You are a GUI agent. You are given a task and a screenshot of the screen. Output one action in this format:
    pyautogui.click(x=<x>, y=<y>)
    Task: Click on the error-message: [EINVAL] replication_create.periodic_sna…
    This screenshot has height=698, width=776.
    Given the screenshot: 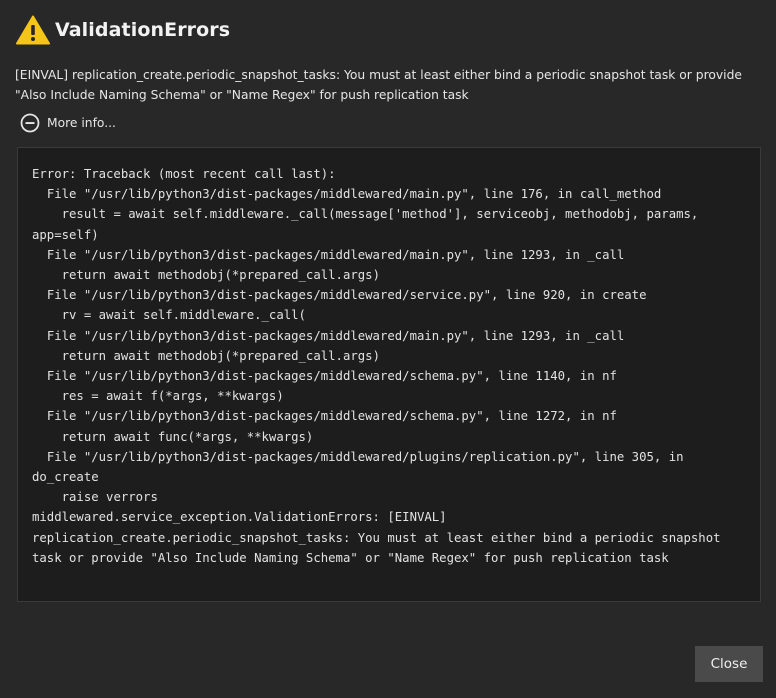 What is the action you would take?
    pyautogui.click(x=378, y=85)
    